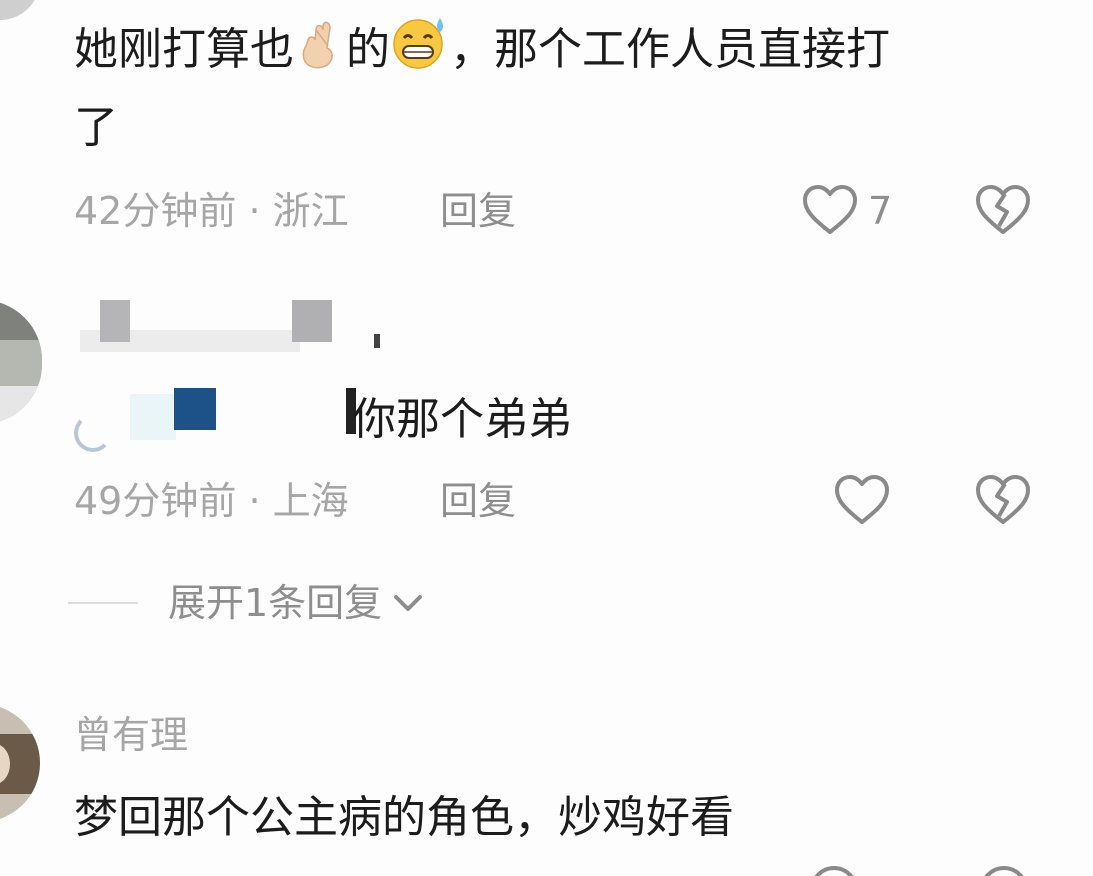 The image size is (1093, 876). Describe the element at coordinates (298, 501) in the screenshot. I see `comment-location: · 上海` at that location.